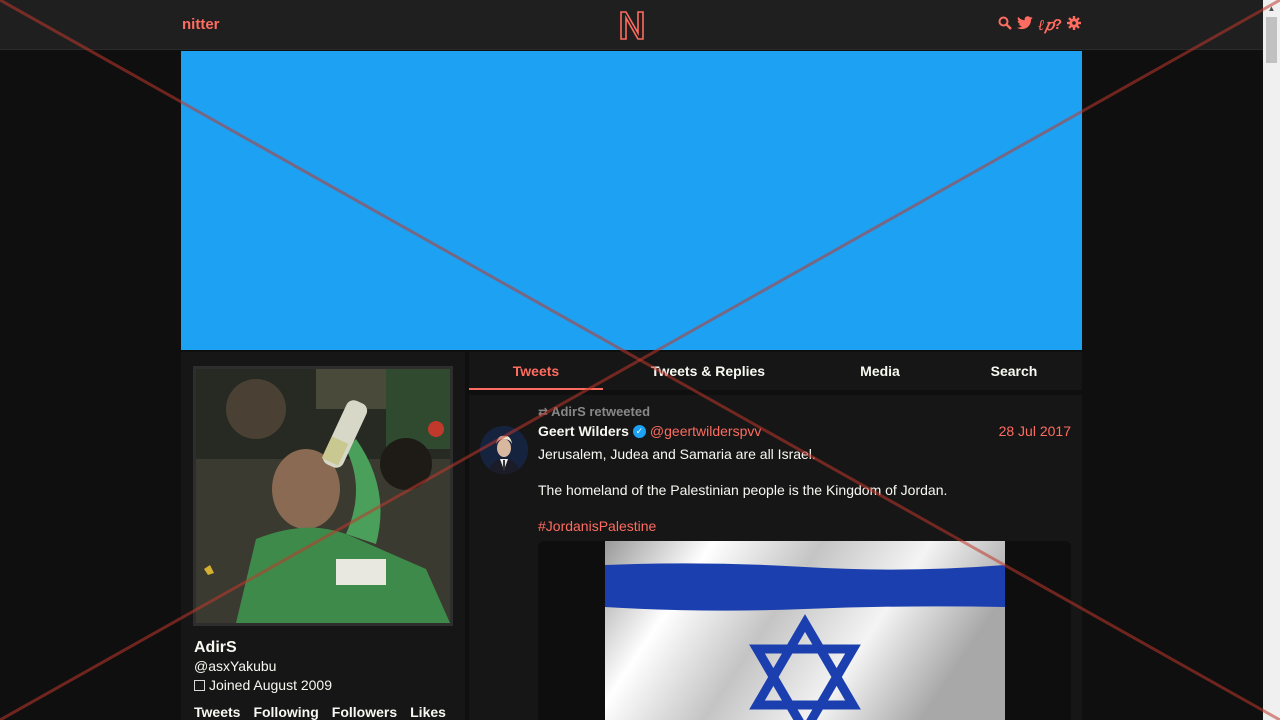 The width and height of the screenshot is (1280, 720). What do you see at coordinates (326, 712) in the screenshot?
I see `profile-stats: Tweets Following Followers Likes` at bounding box center [326, 712].